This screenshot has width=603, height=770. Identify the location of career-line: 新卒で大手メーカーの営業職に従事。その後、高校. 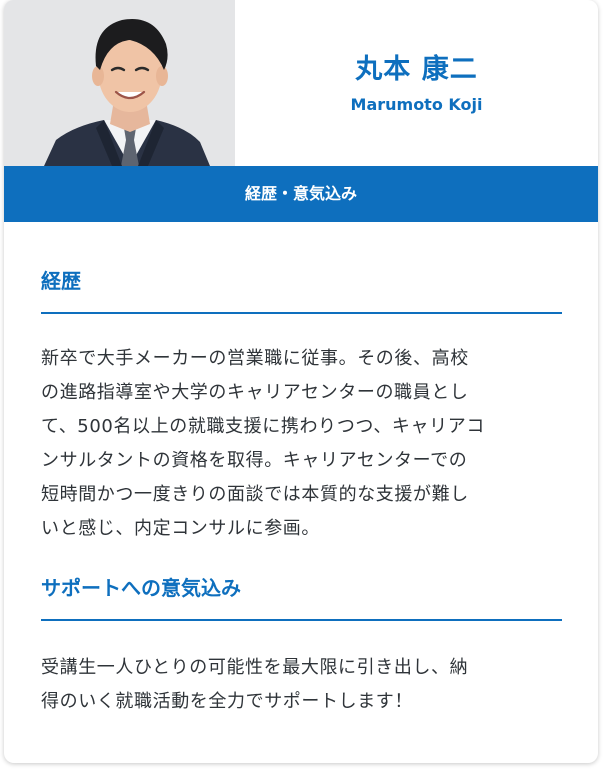
(255, 358).